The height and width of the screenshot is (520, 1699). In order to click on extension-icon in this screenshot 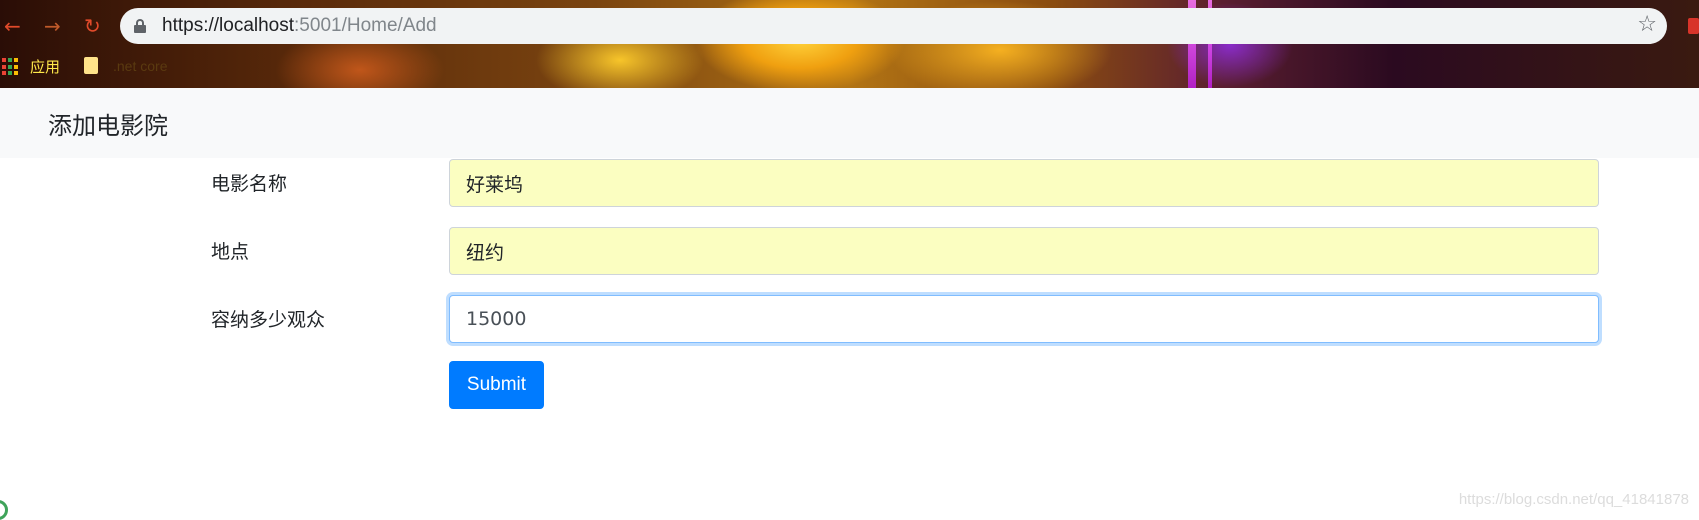, I will do `click(1693, 26)`.